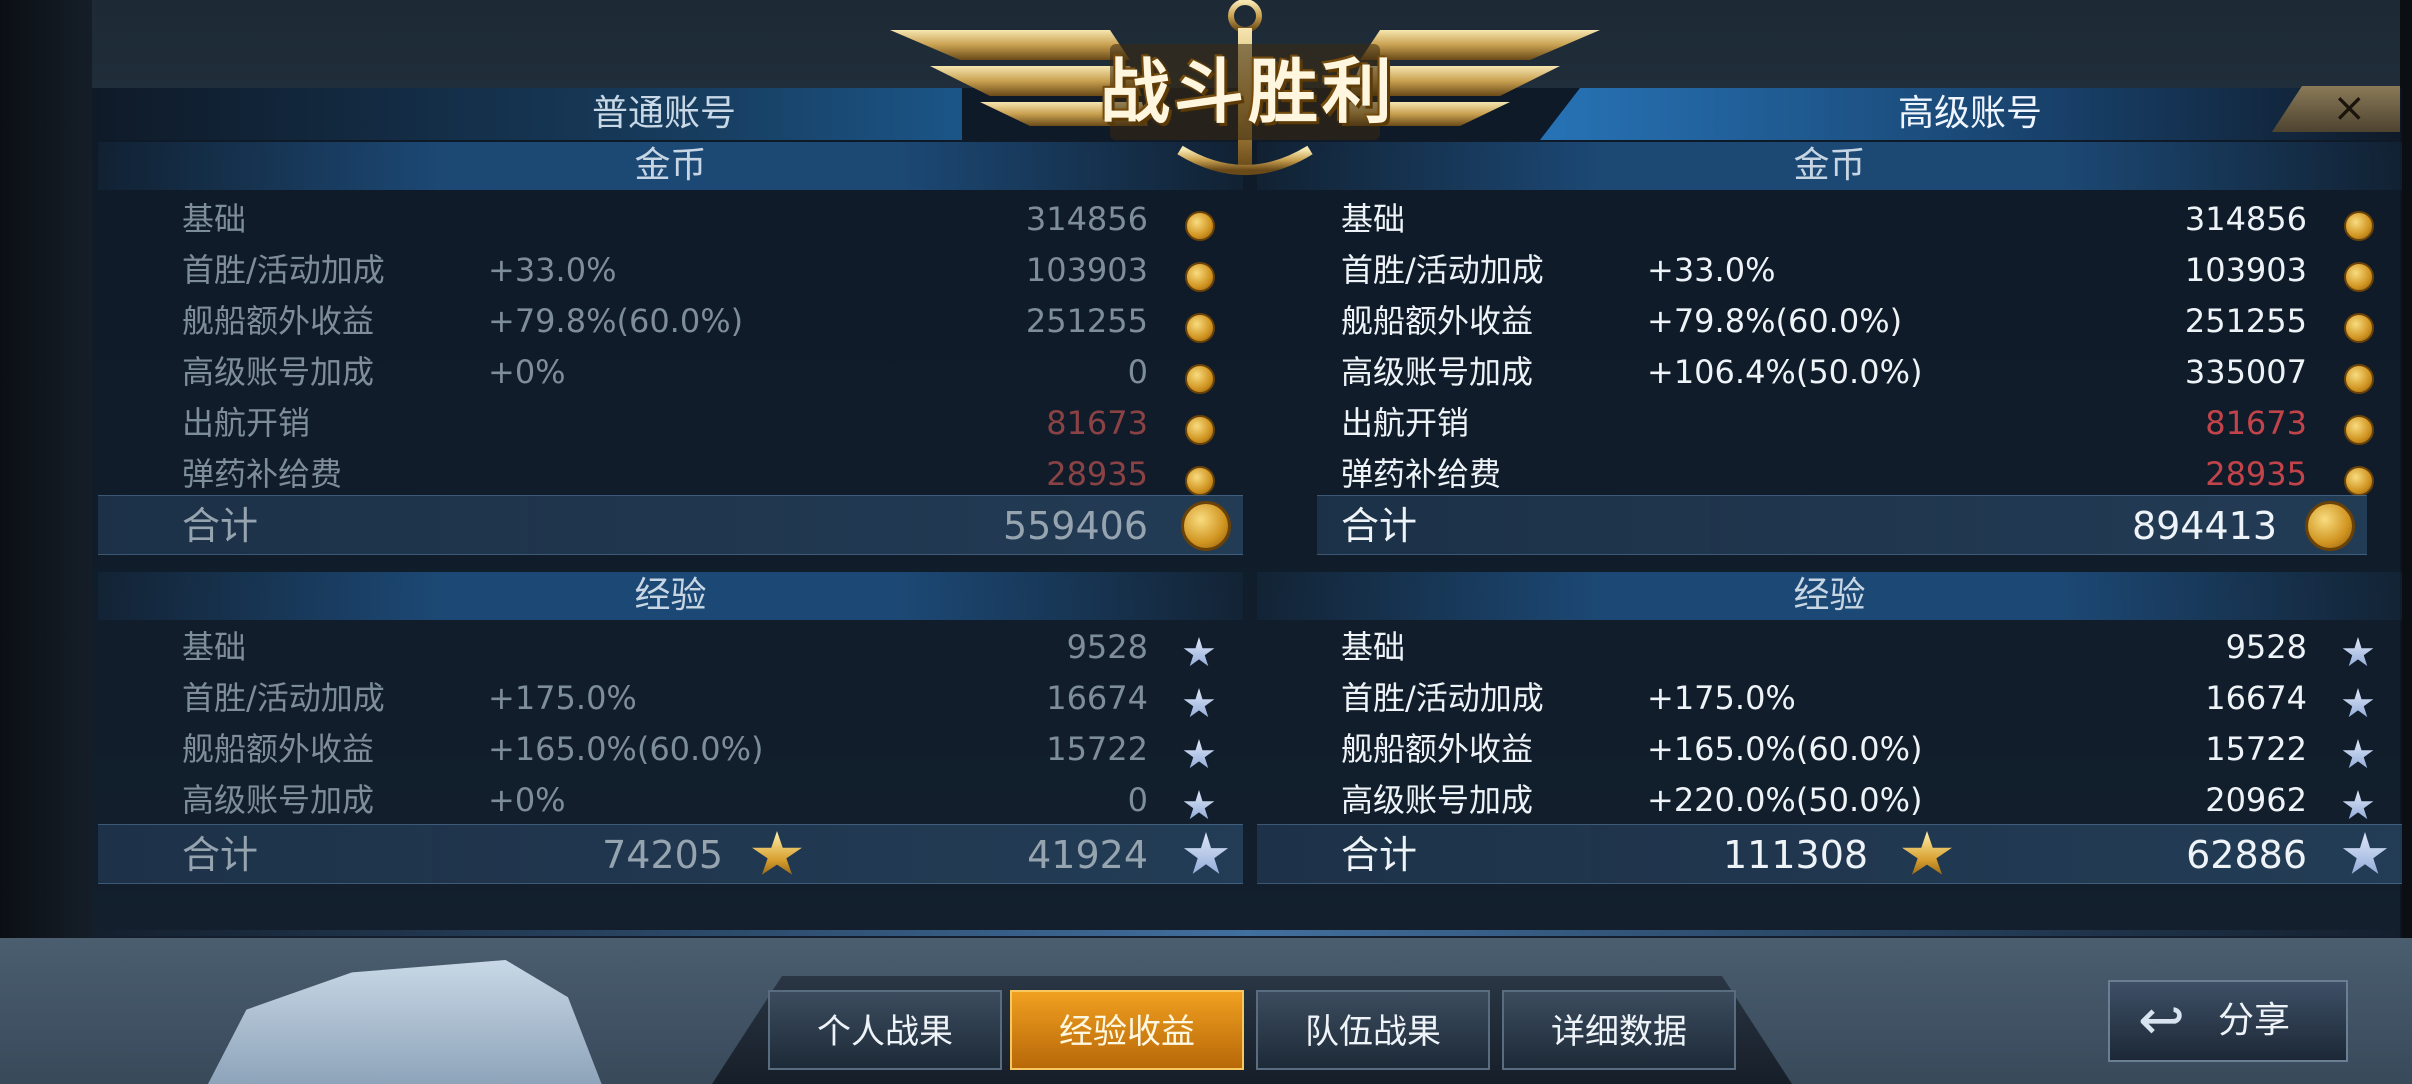 This screenshot has height=1084, width=2412. I want to click on row-bonus-percent: +165.0%(60.0%), so click(1785, 749).